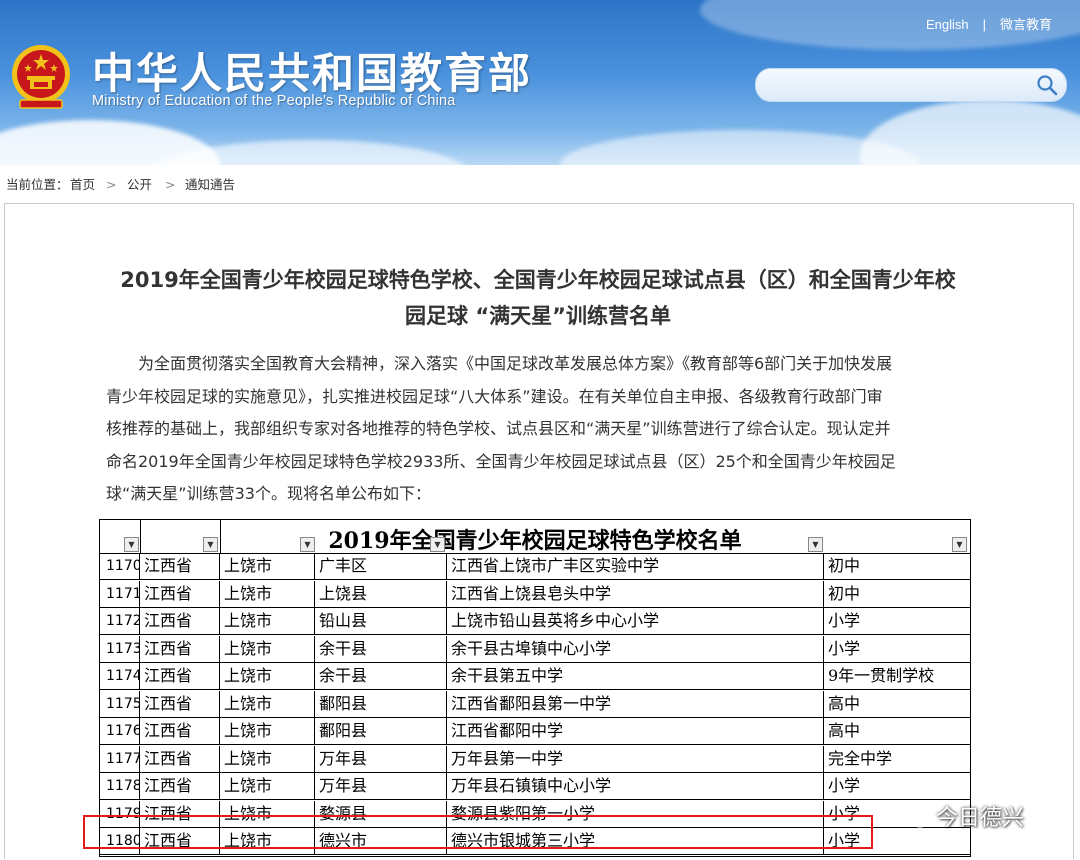  Describe the element at coordinates (635, 621) in the screenshot. I see `school-name-cell: 上饶市铅山县英将乡中心小学` at that location.